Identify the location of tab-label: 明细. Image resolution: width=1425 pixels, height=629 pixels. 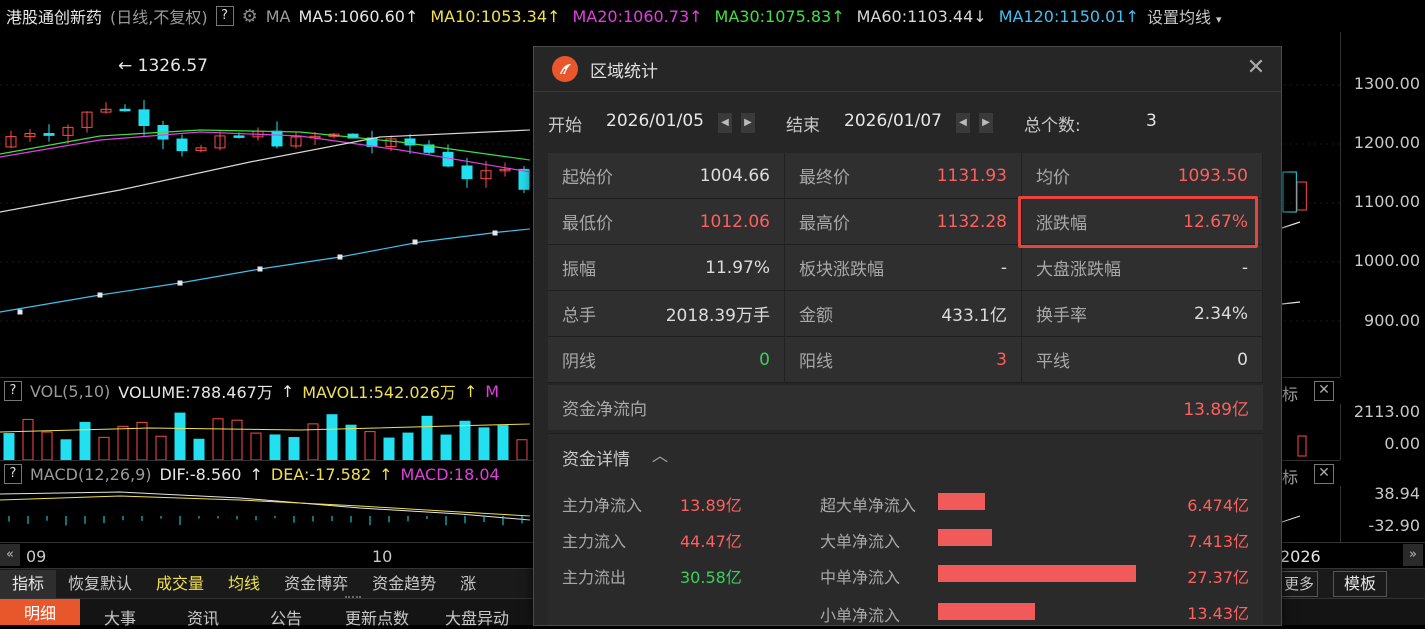
(39, 613).